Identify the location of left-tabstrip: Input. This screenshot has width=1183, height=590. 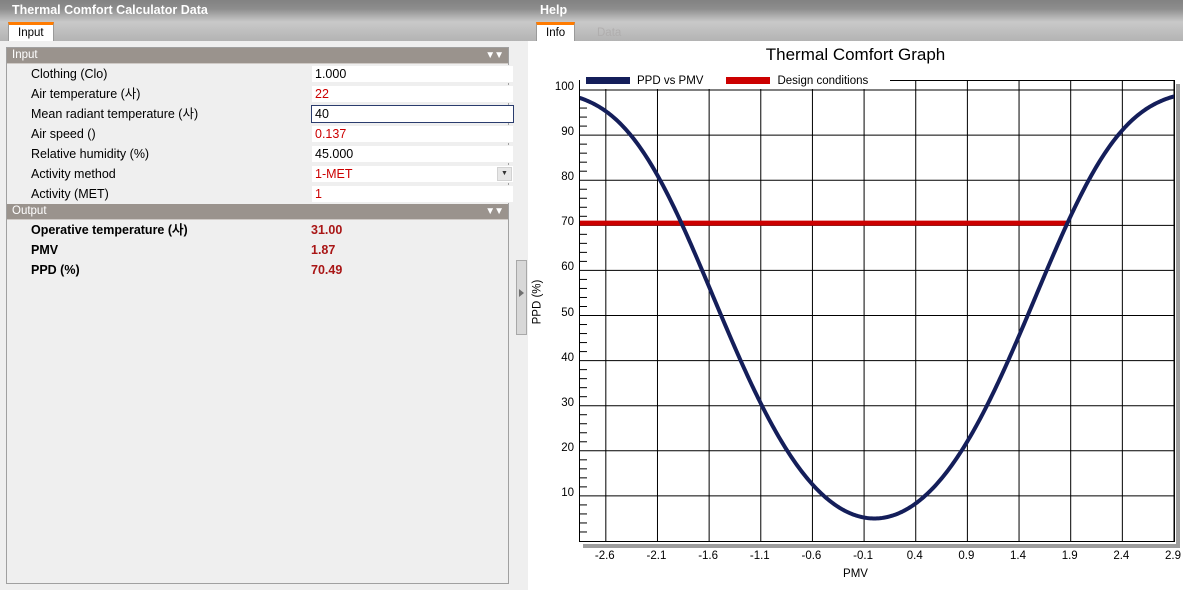
(264, 31).